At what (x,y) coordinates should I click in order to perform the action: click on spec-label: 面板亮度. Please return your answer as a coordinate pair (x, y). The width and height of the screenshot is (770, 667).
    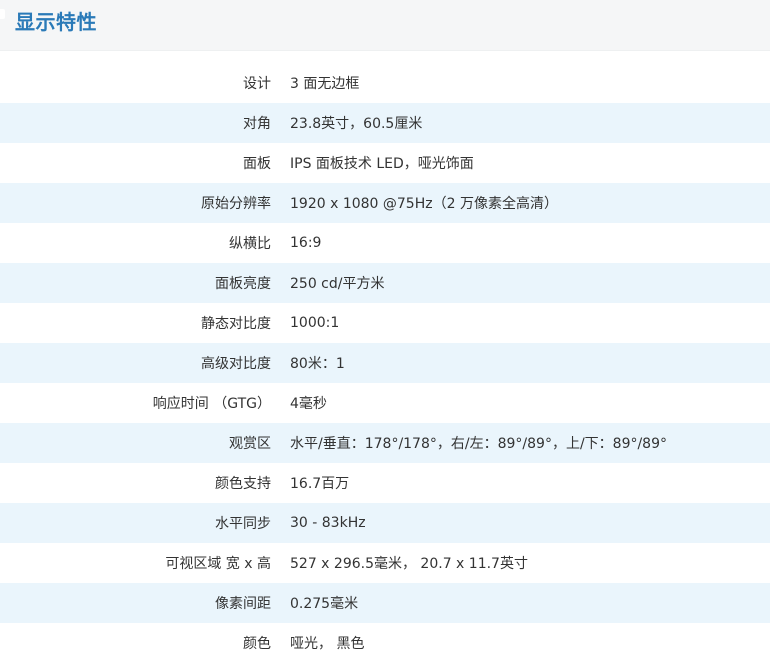
    Looking at the image, I should click on (243, 284).